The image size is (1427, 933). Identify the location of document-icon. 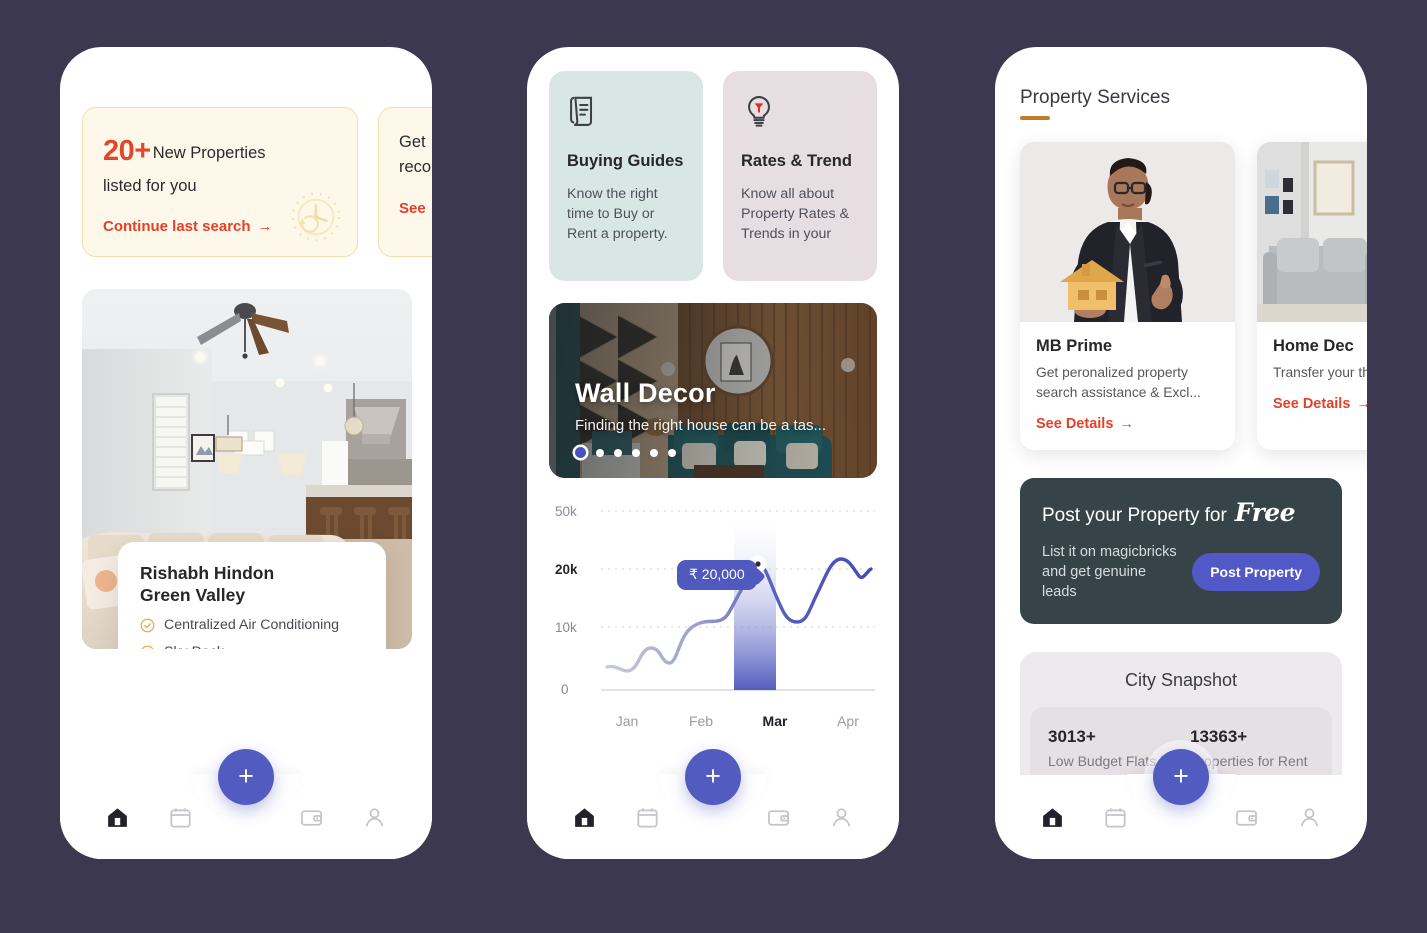
(581, 111).